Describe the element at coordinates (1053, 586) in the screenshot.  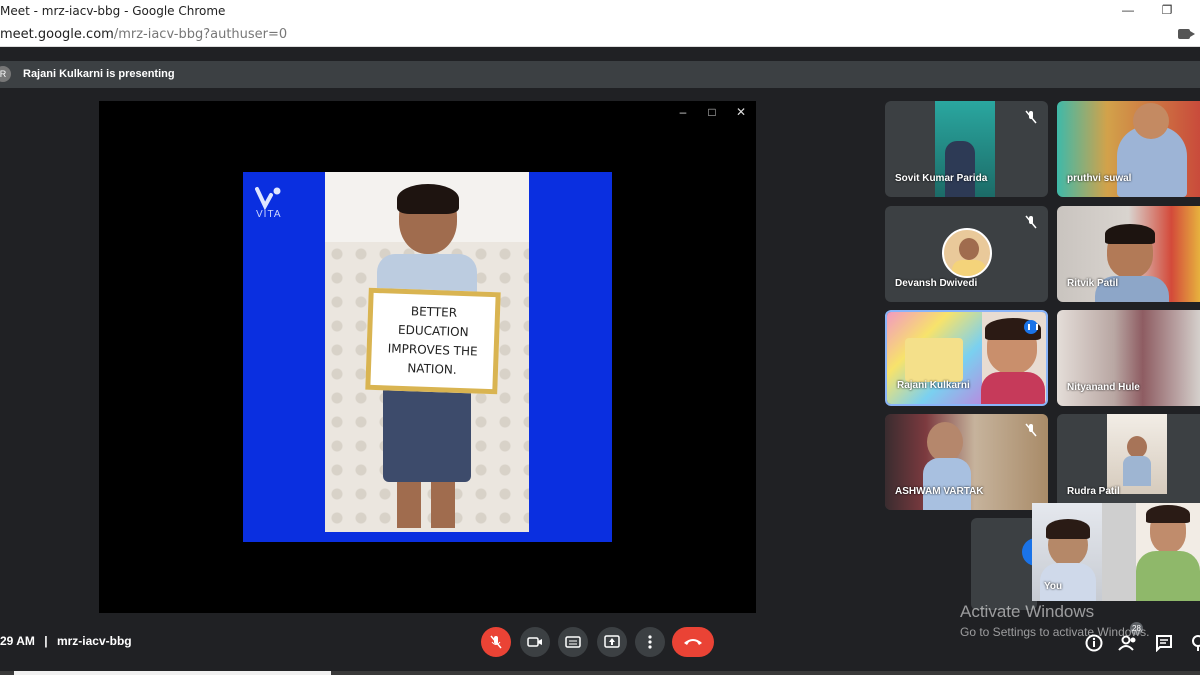
I see `self-name: You` at that location.